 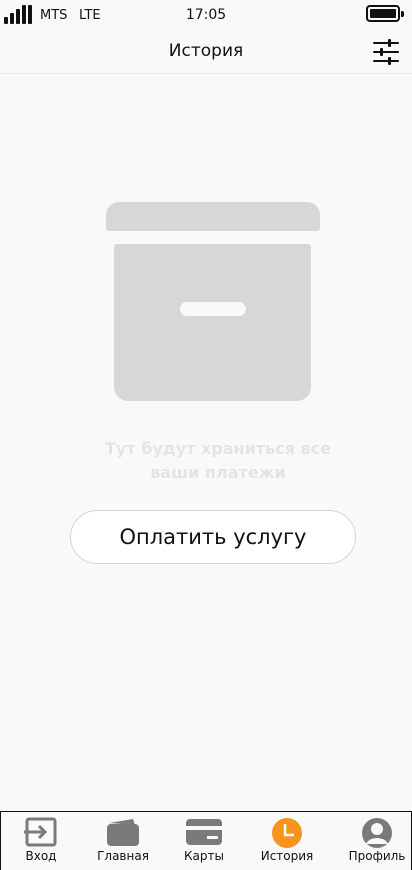 I want to click on status-time: 17:05, so click(x=206, y=15).